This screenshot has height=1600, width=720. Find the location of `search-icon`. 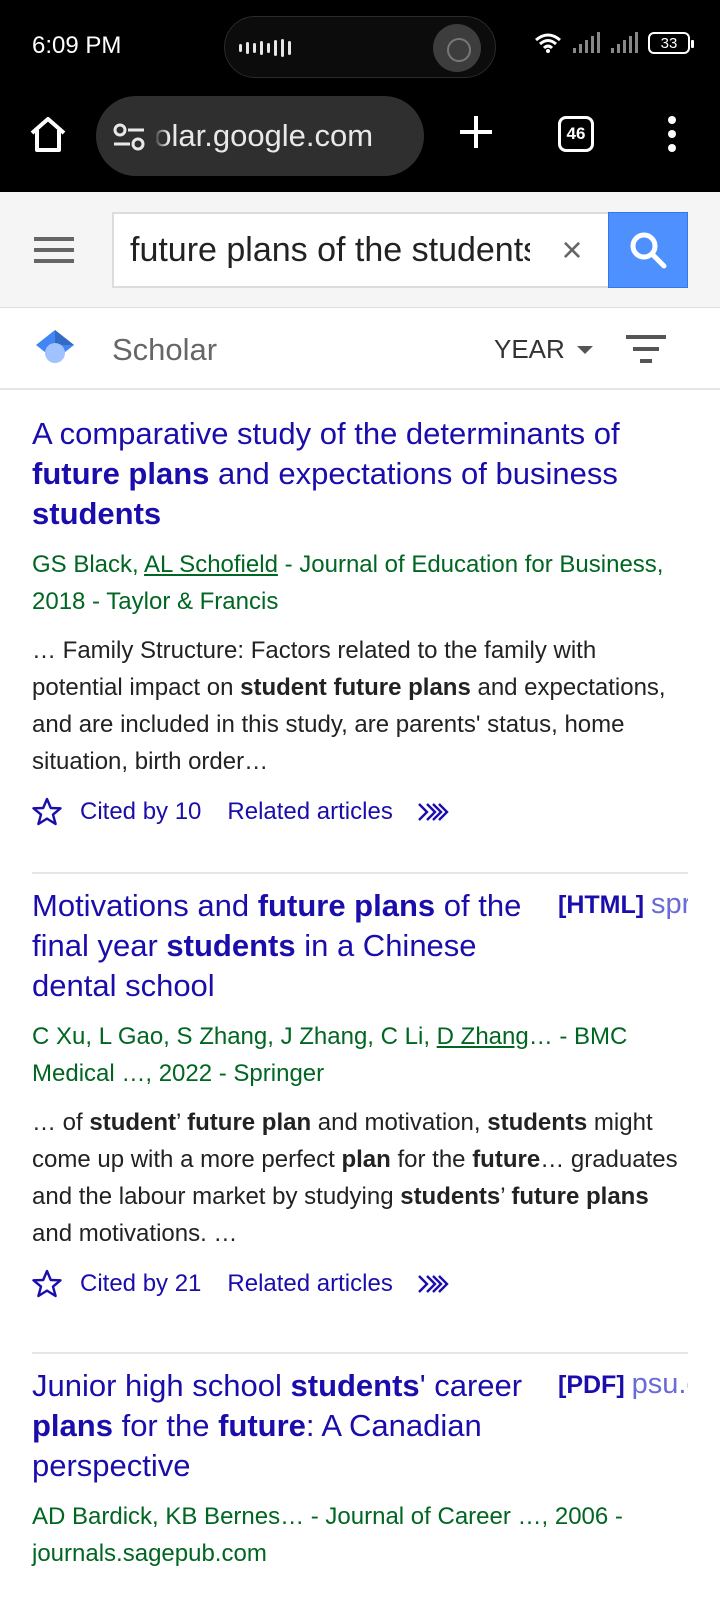

search-icon is located at coordinates (648, 250).